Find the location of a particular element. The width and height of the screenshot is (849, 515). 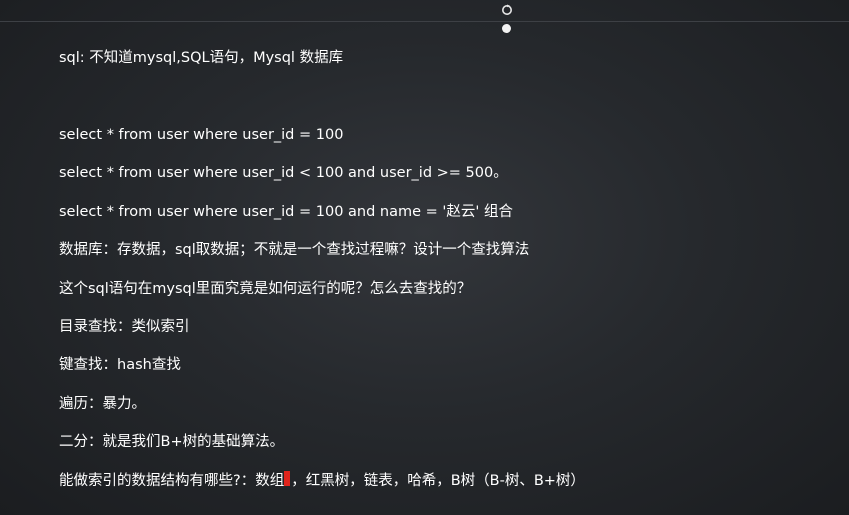

text-line-11-start: 能做索引的数据结构有哪些?：数组 is located at coordinates (172, 481).